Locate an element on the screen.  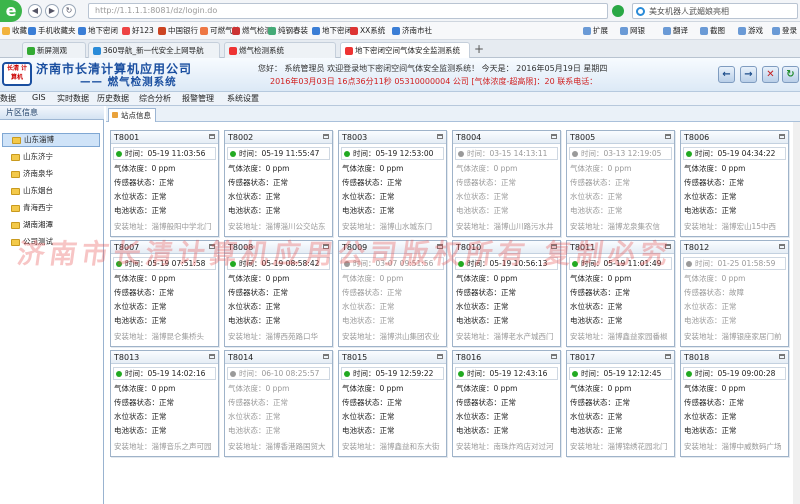
time-value: 05-19 04:34:22 is located at coordinates (746, 153).